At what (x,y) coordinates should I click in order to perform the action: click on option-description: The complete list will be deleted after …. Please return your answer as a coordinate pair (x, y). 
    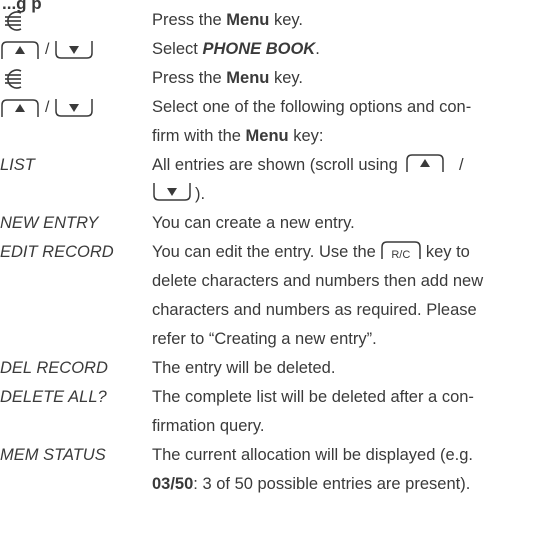
    Looking at the image, I should click on (353, 412).